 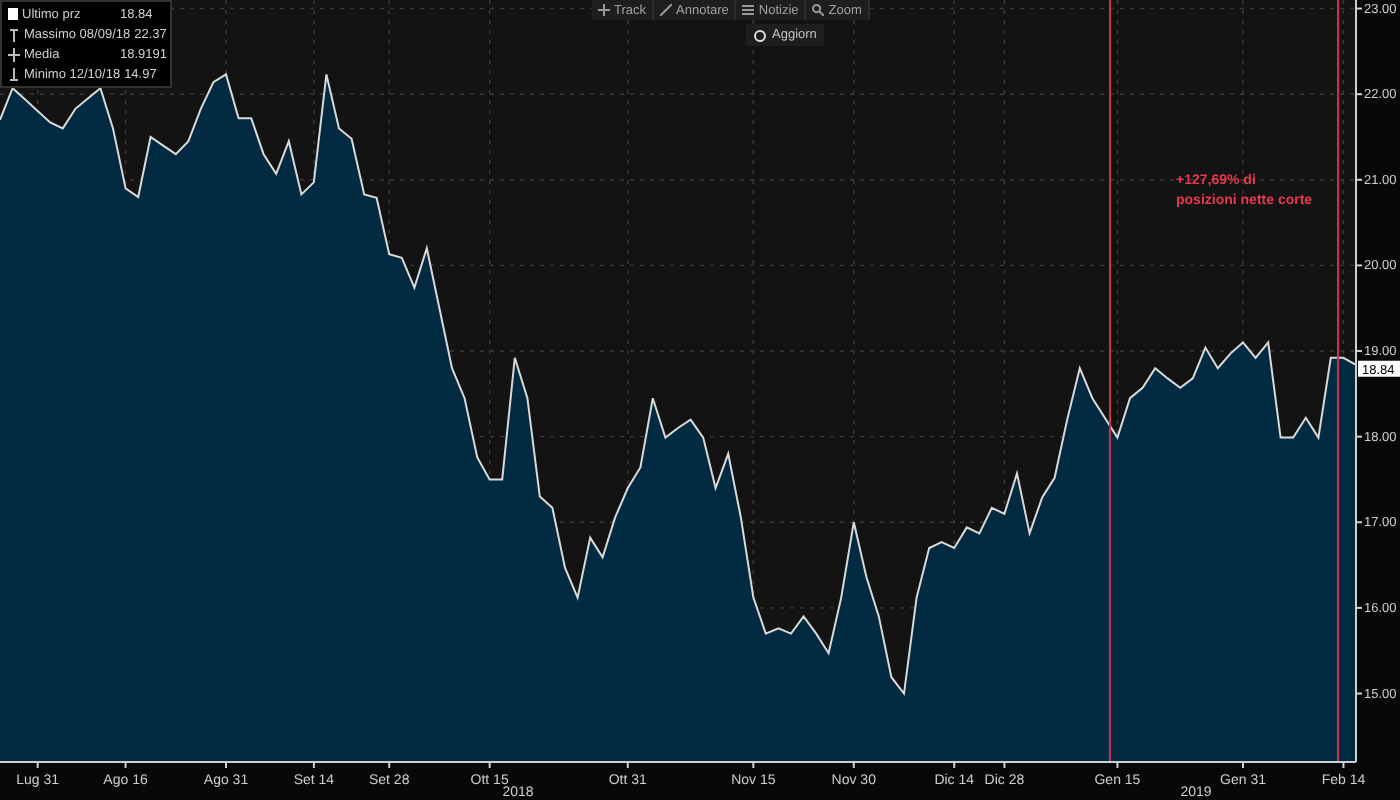 What do you see at coordinates (604, 10) in the screenshot?
I see `plus-icon` at bounding box center [604, 10].